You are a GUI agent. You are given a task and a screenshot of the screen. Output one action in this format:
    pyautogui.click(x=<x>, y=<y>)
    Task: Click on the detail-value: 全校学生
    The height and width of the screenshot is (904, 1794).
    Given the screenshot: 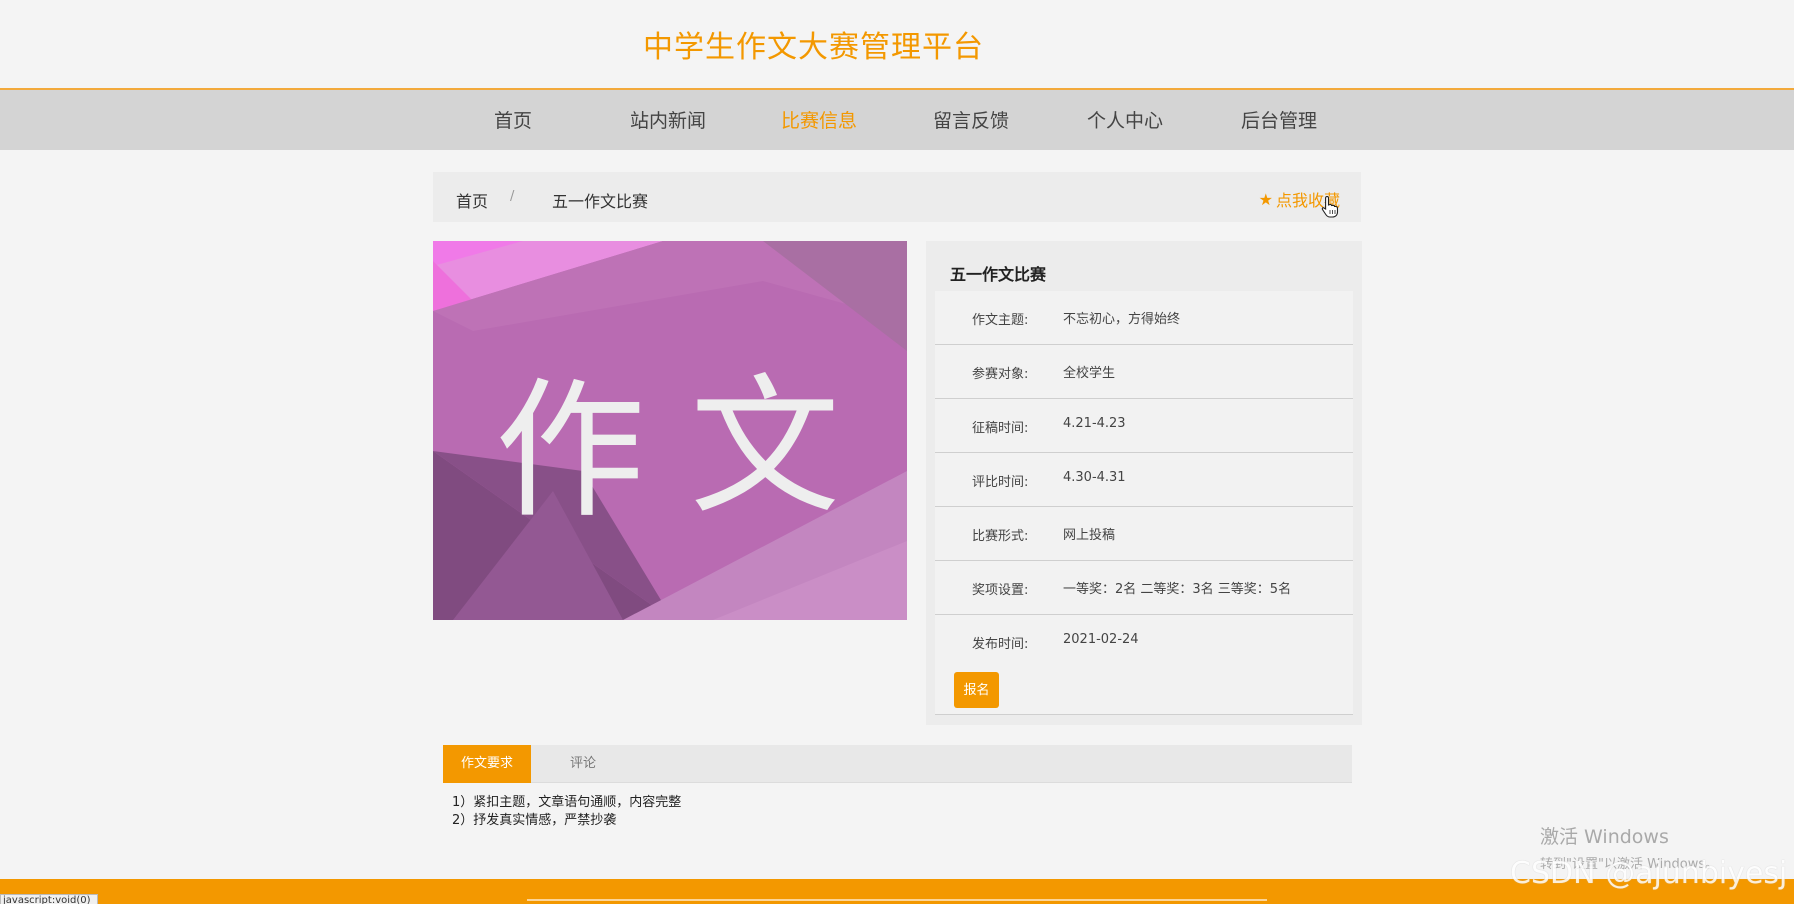 What is the action you would take?
    pyautogui.click(x=1089, y=373)
    